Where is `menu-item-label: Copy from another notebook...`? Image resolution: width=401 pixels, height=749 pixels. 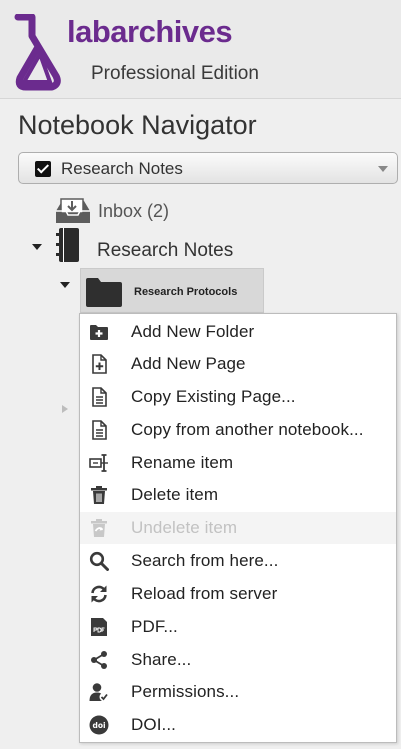 menu-item-label: Copy from another notebook... is located at coordinates (247, 429).